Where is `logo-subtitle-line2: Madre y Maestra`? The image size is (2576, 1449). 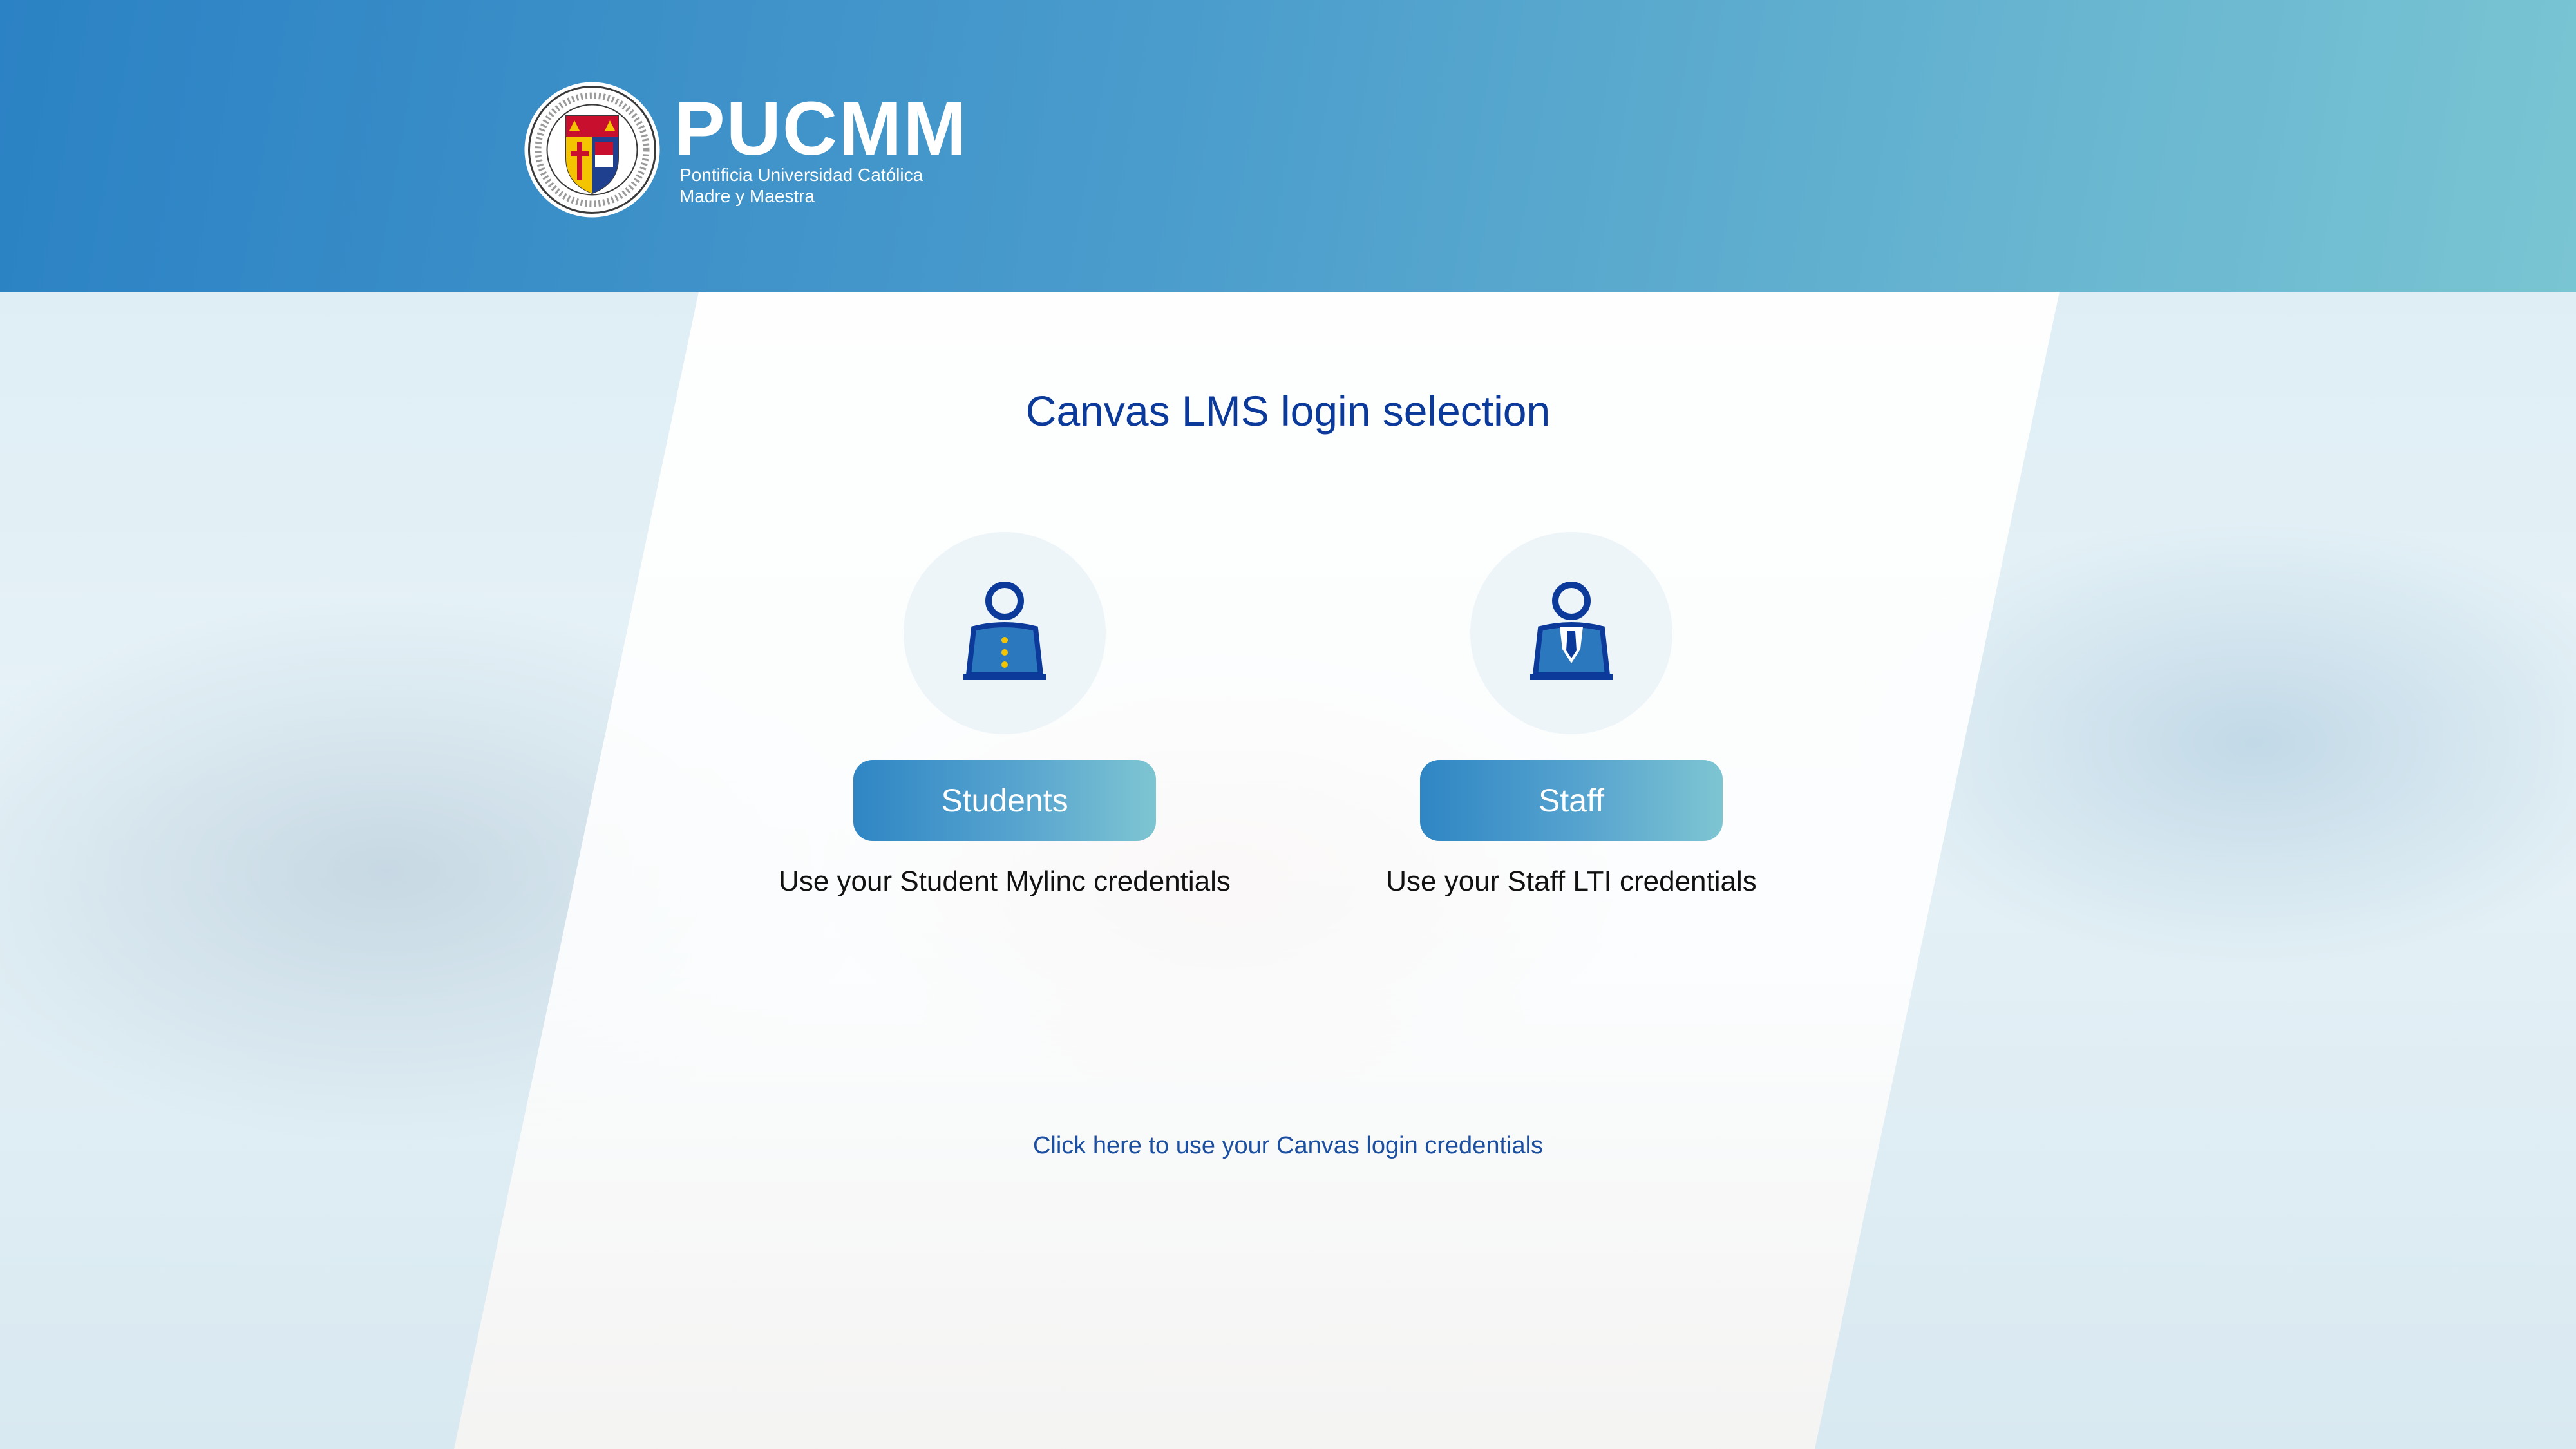
logo-subtitle-line2: Madre y Maestra is located at coordinates (747, 195).